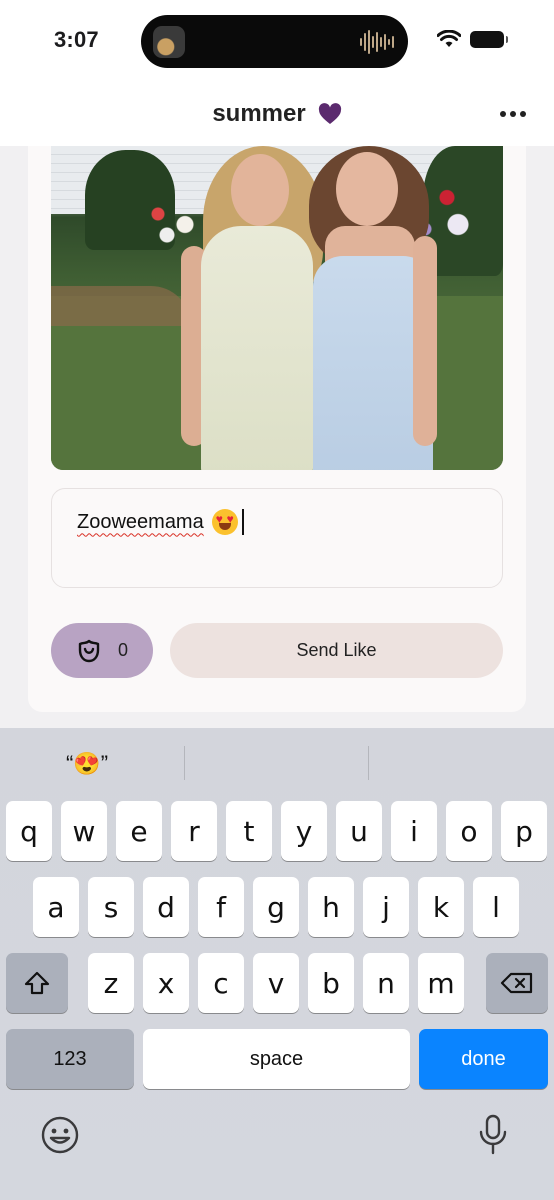  I want to click on status-bar: 3:07, so click(277, 42).